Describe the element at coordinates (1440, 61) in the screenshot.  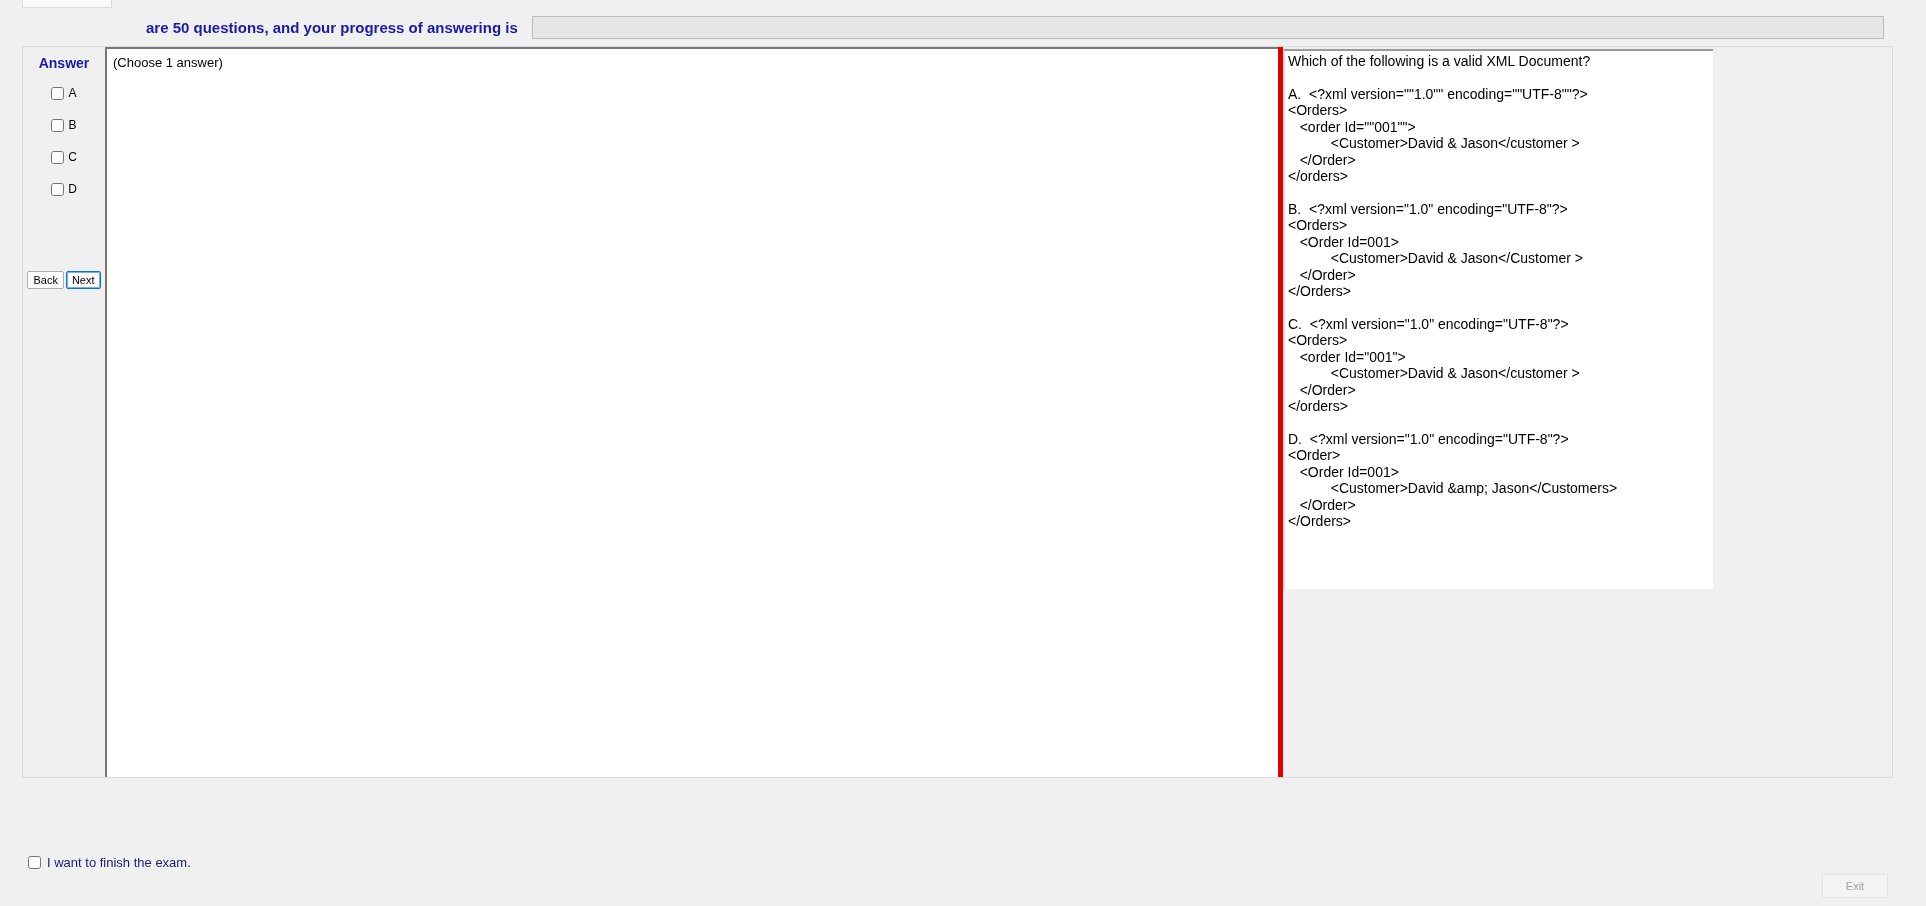
I see `question-text: Which of the following is a valid XML Document?` at that location.